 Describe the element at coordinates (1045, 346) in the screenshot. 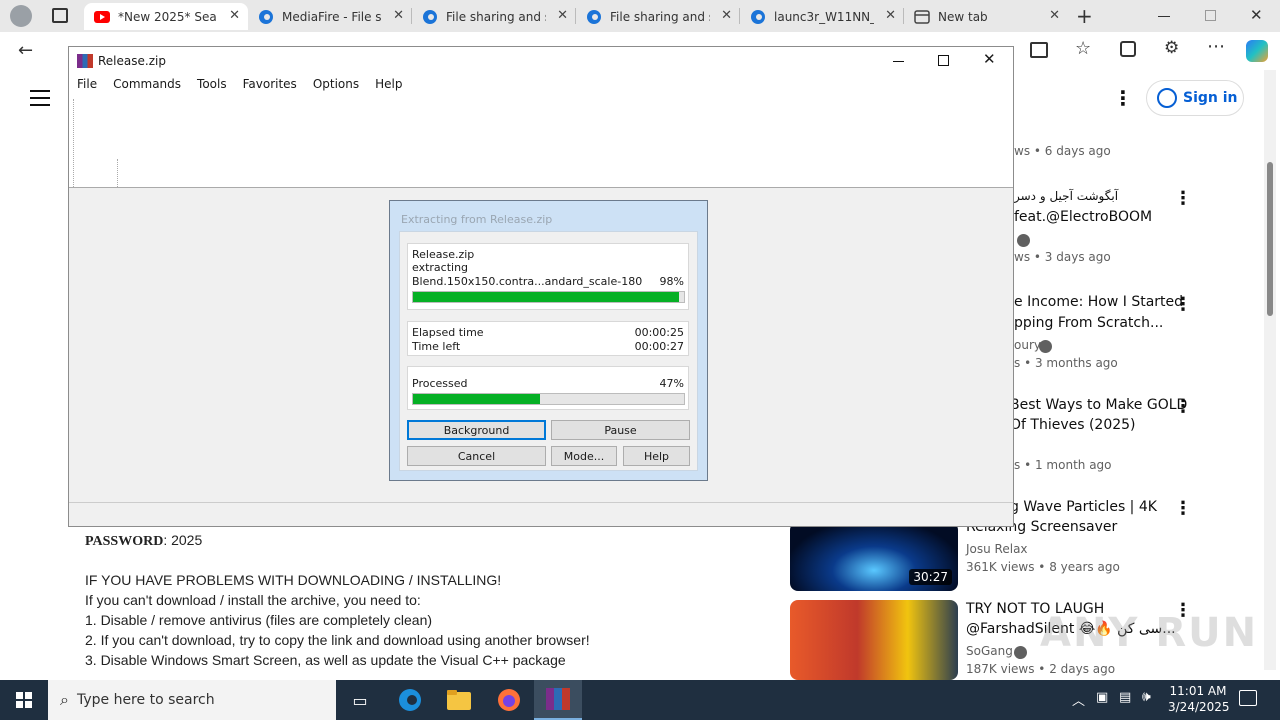

I see `verified-icon` at that location.